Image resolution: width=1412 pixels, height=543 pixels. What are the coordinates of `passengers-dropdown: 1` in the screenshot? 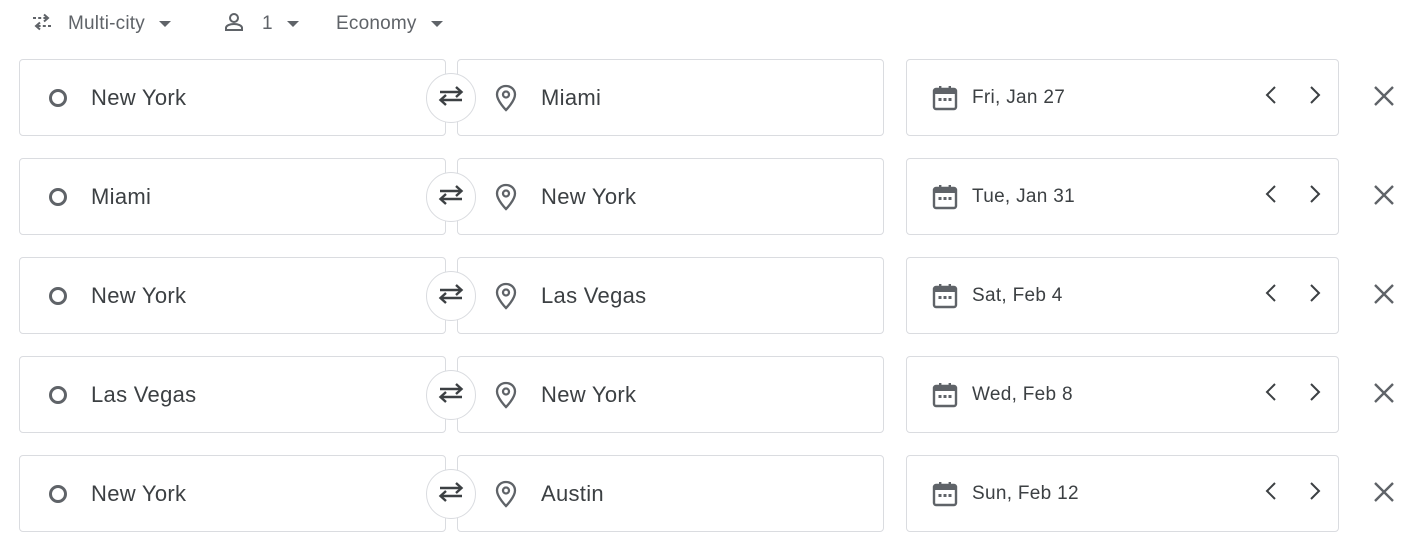 It's located at (260, 24).